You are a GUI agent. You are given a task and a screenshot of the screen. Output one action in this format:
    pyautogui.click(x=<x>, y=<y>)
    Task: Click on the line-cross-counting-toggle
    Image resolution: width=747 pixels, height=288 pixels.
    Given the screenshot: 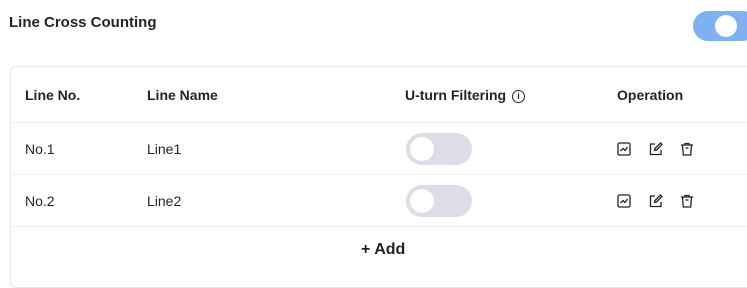 What is the action you would take?
    pyautogui.click(x=720, y=26)
    